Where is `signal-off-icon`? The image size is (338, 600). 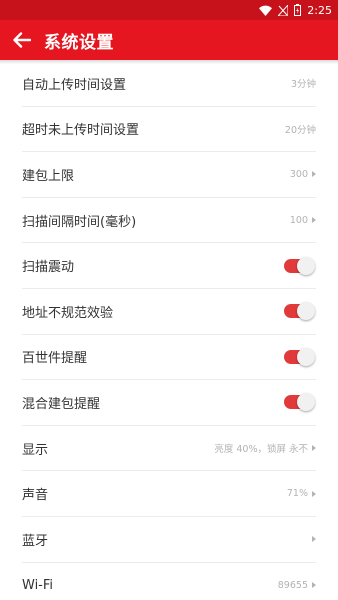
signal-off-icon is located at coordinates (283, 10).